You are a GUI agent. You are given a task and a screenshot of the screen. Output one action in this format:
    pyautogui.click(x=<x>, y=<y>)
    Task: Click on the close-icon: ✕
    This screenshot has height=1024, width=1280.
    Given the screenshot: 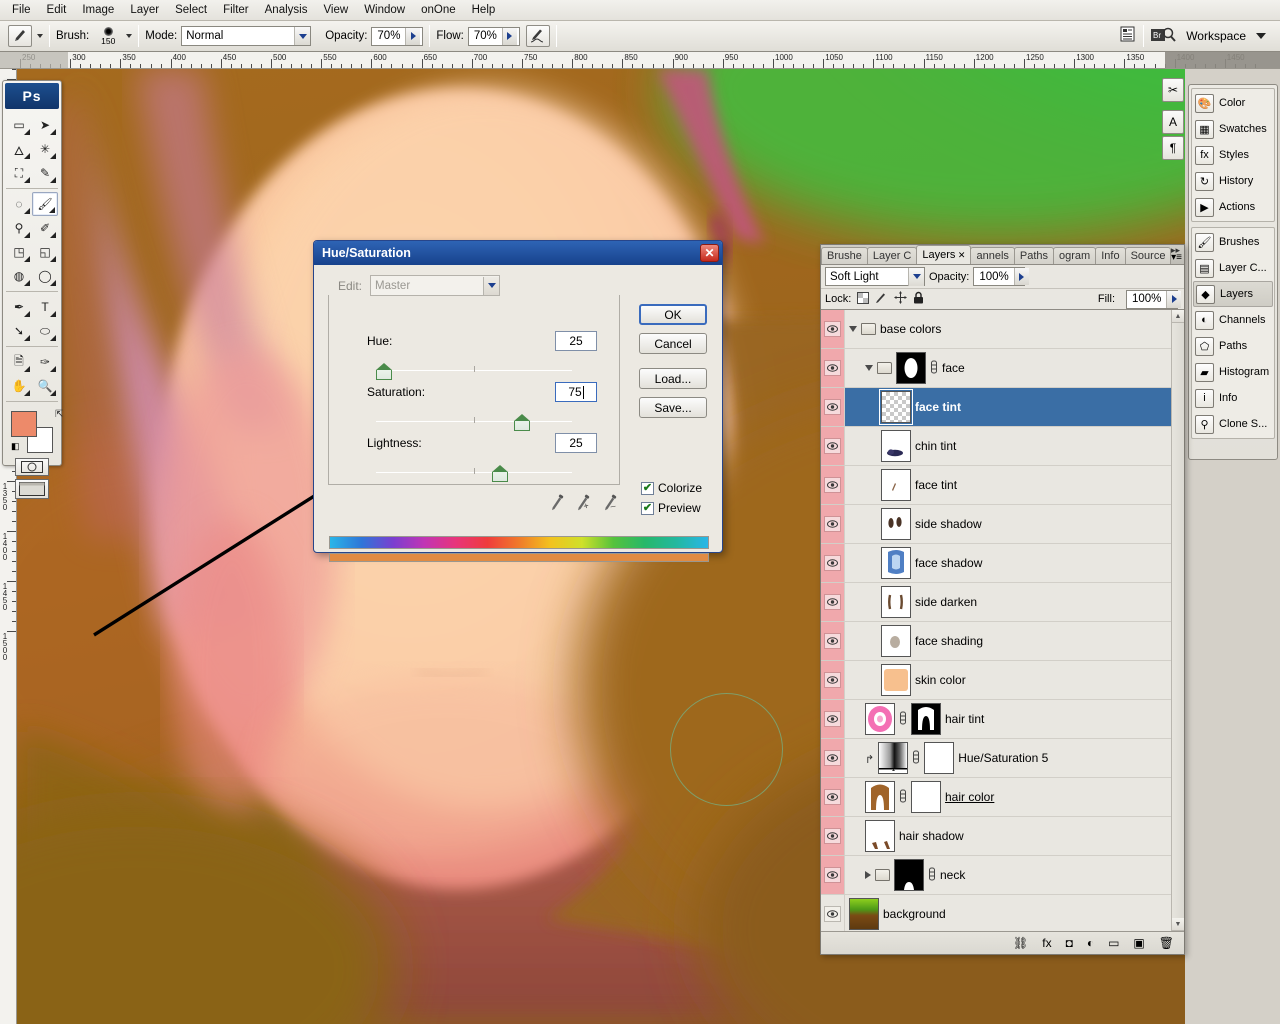 What is the action you would take?
    pyautogui.click(x=960, y=255)
    